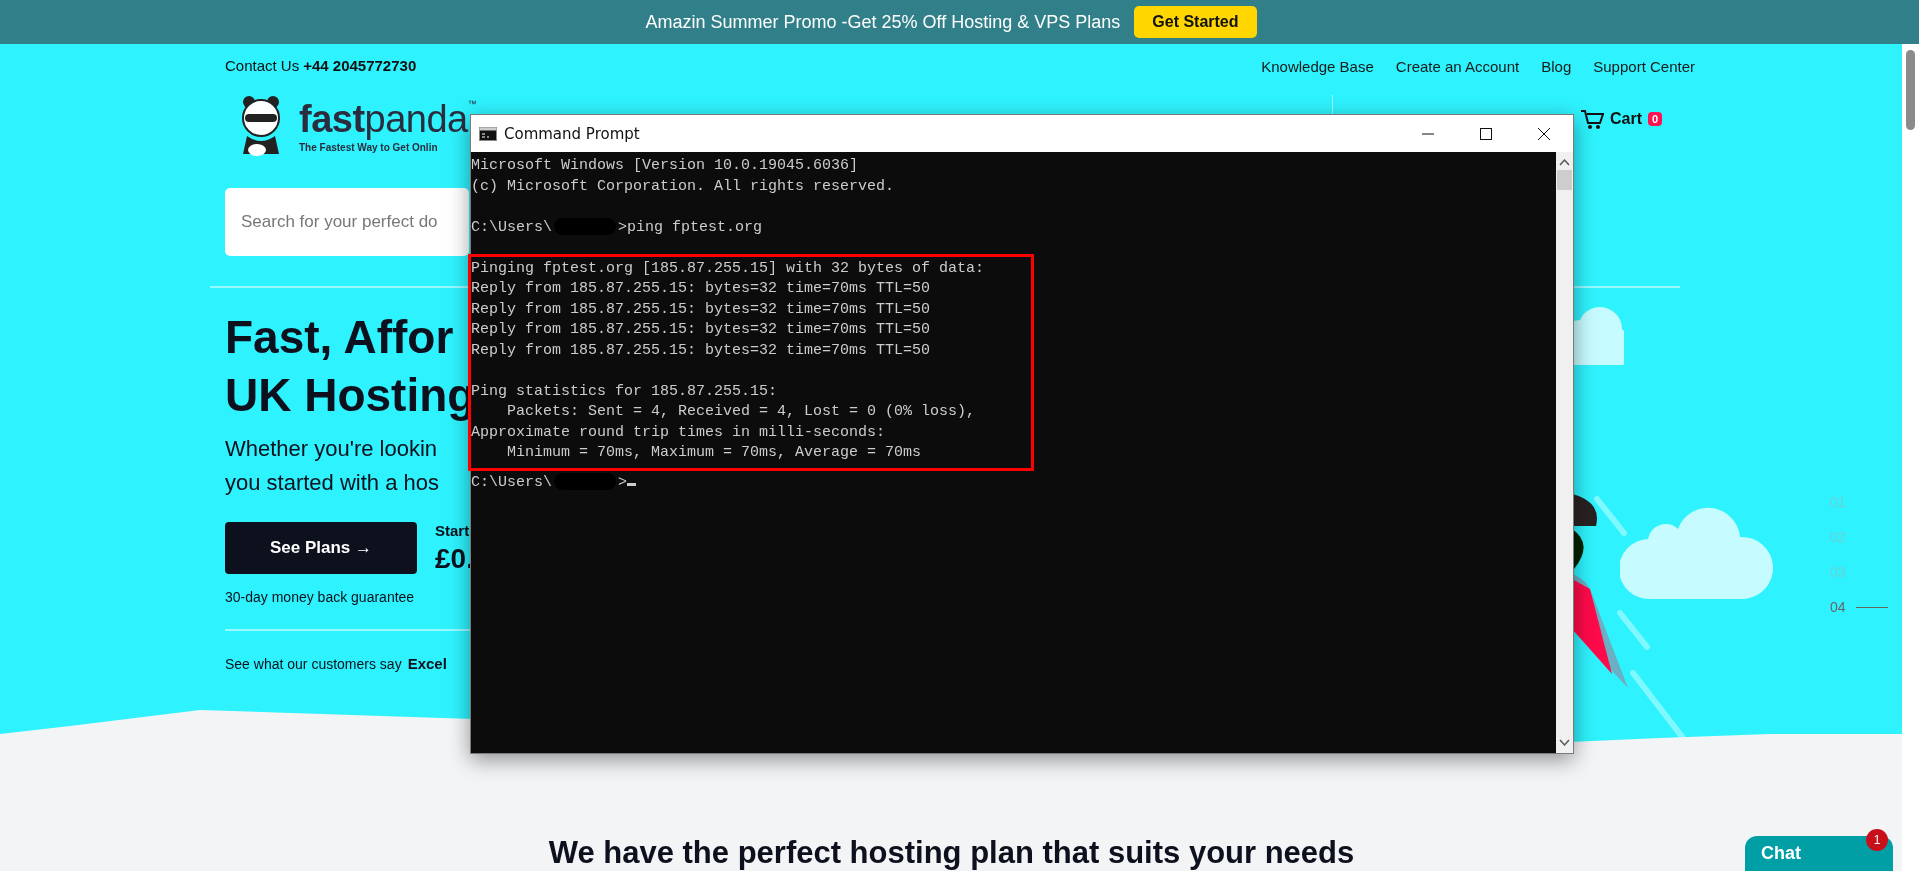 This screenshot has width=1919, height=871. What do you see at coordinates (454, 559) in the screenshot?
I see `price-value: £0.` at bounding box center [454, 559].